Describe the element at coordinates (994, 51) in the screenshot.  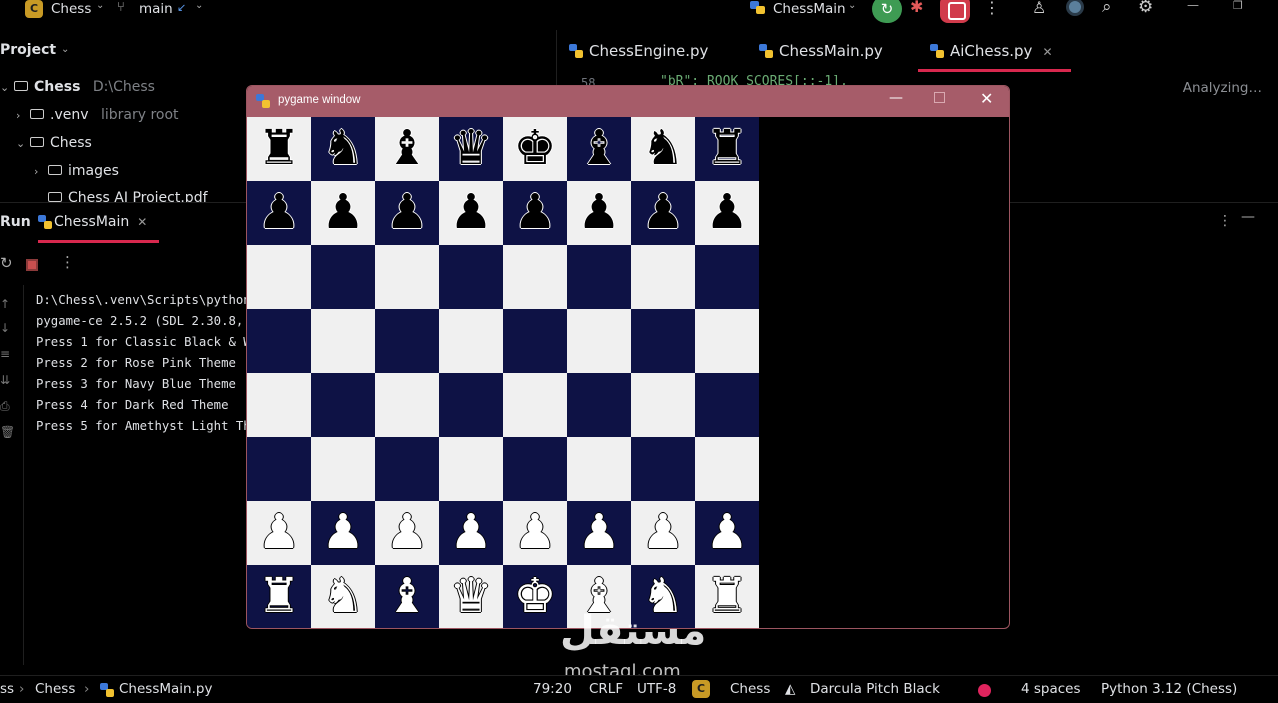
I see `tab-aichess: AiChess.py ✕` at that location.